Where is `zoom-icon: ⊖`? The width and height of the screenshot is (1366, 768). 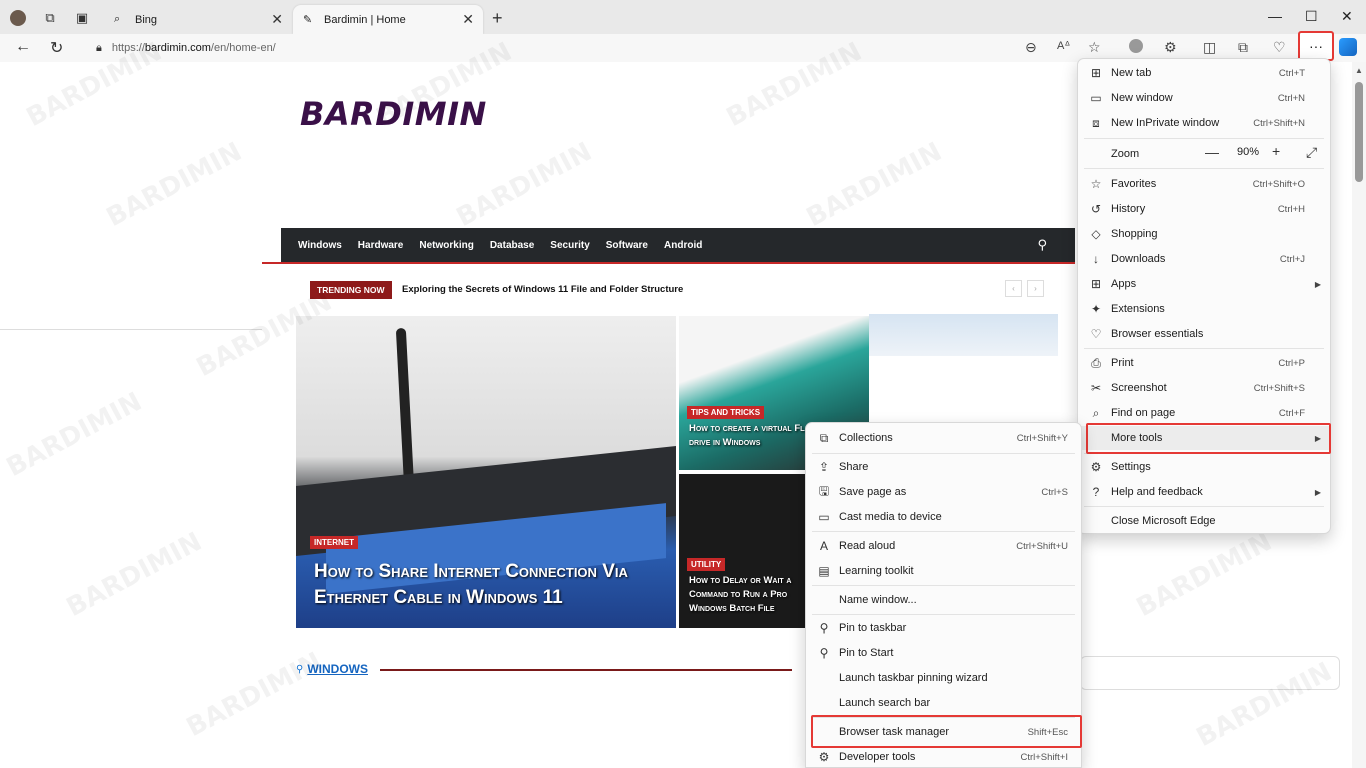 zoom-icon: ⊖ is located at coordinates (1031, 47).